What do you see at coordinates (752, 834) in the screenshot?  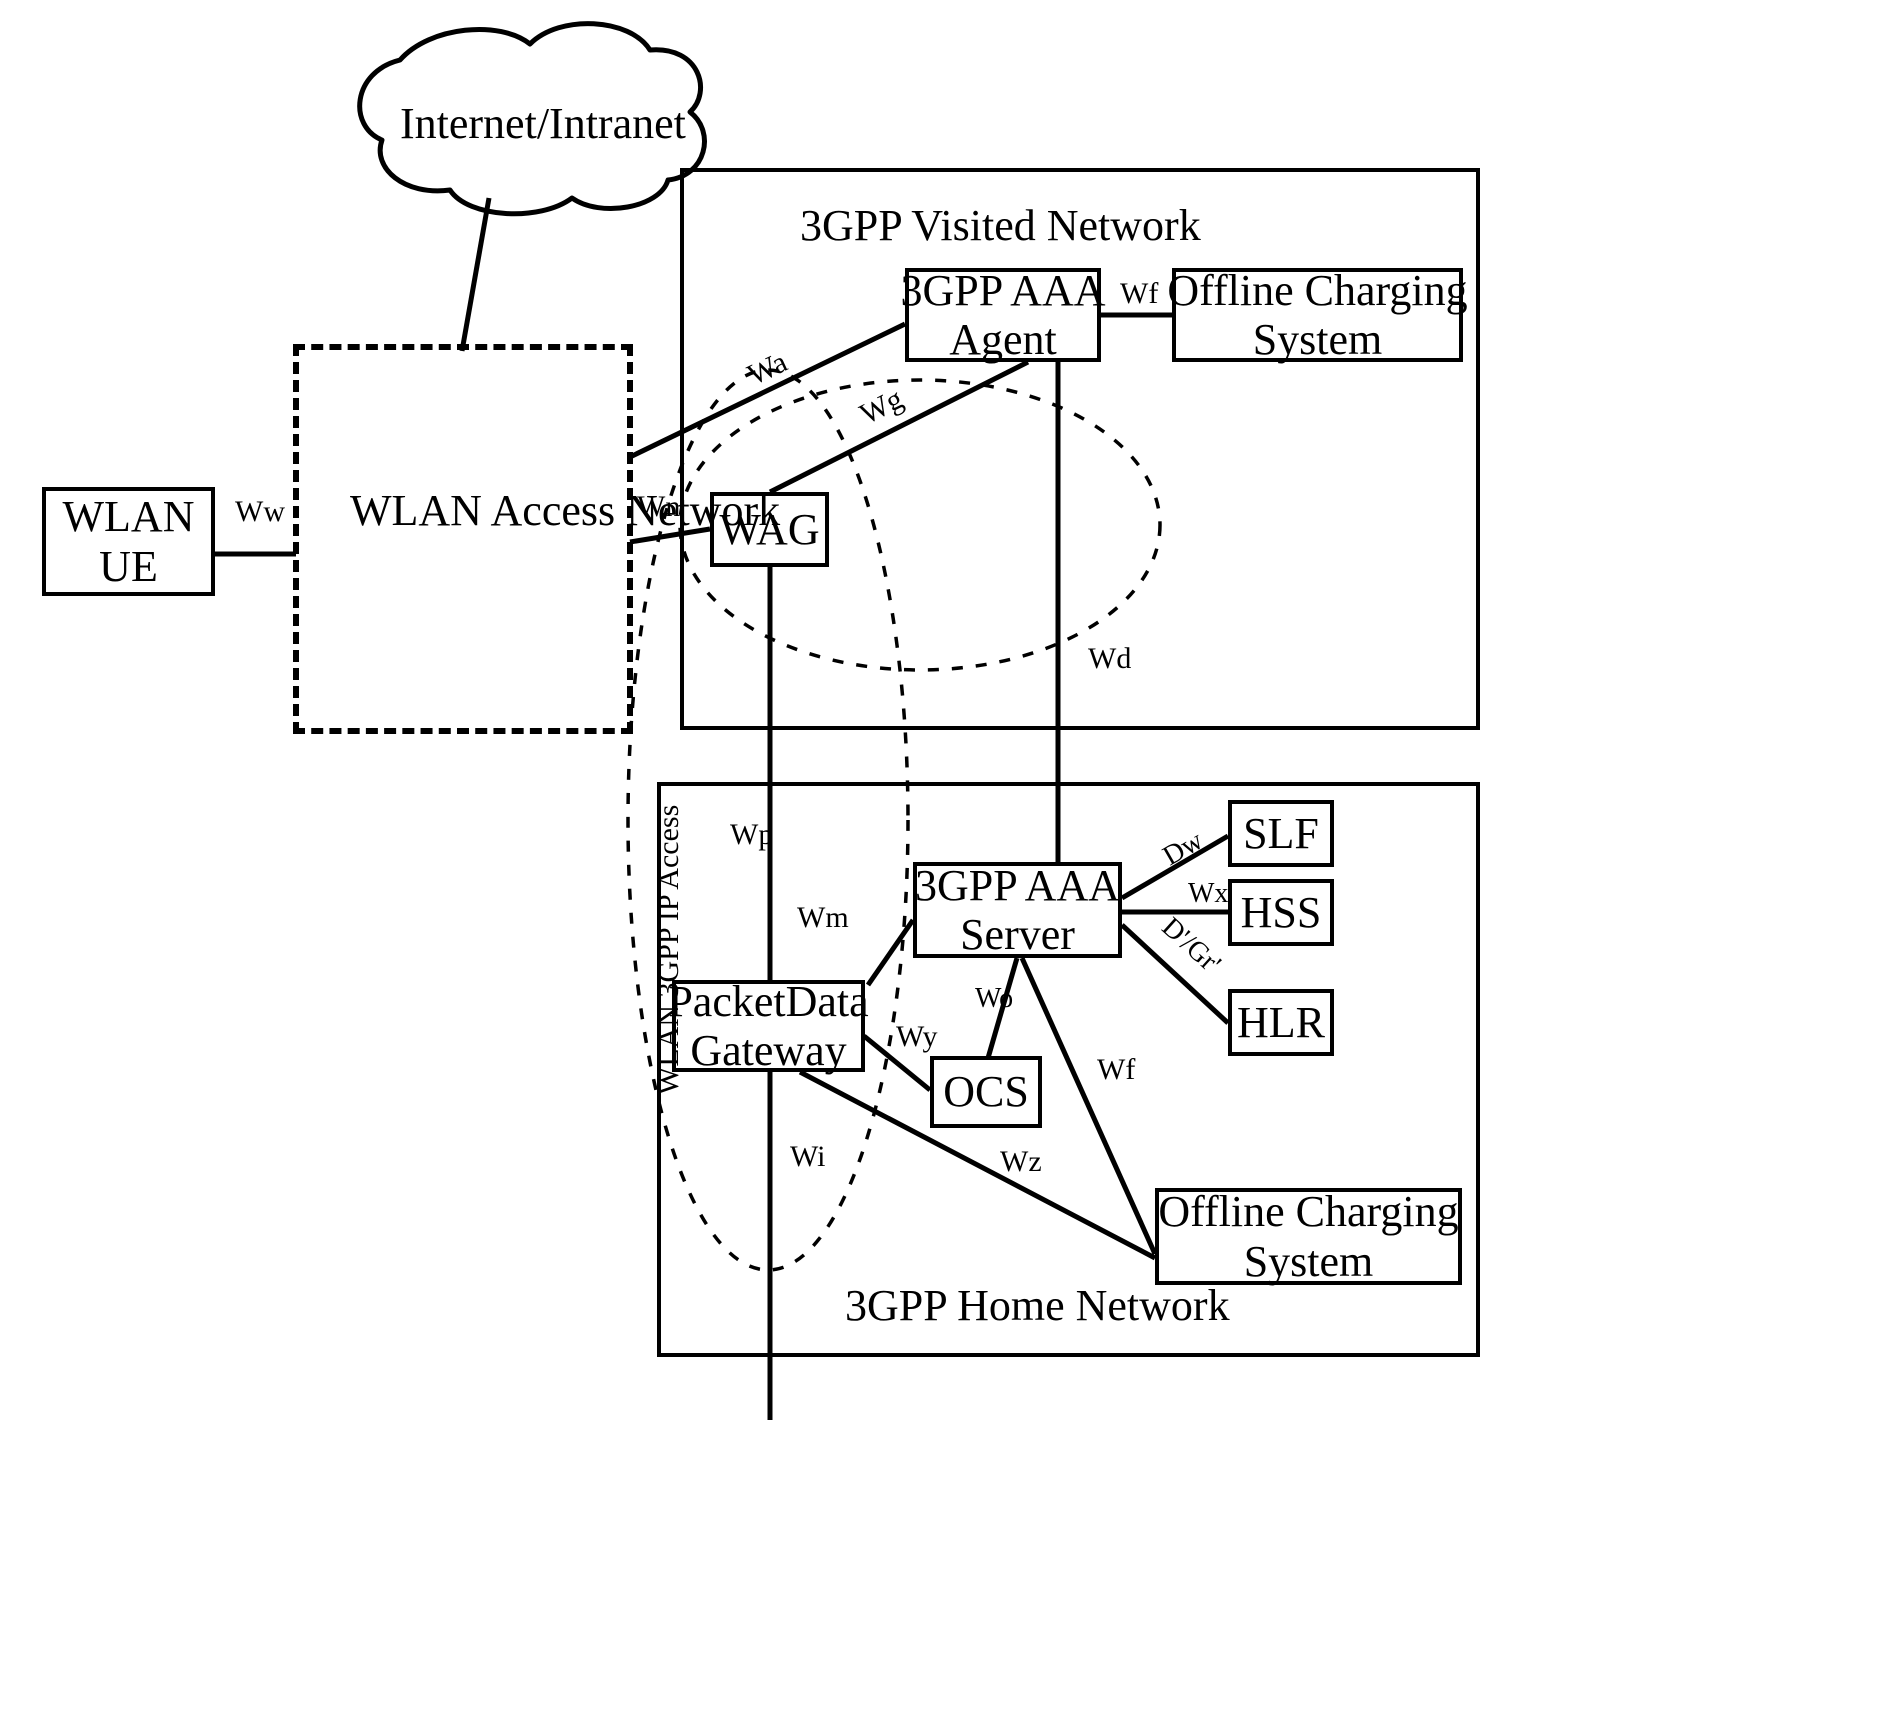 I see `edge-label-wp: Wp` at bounding box center [752, 834].